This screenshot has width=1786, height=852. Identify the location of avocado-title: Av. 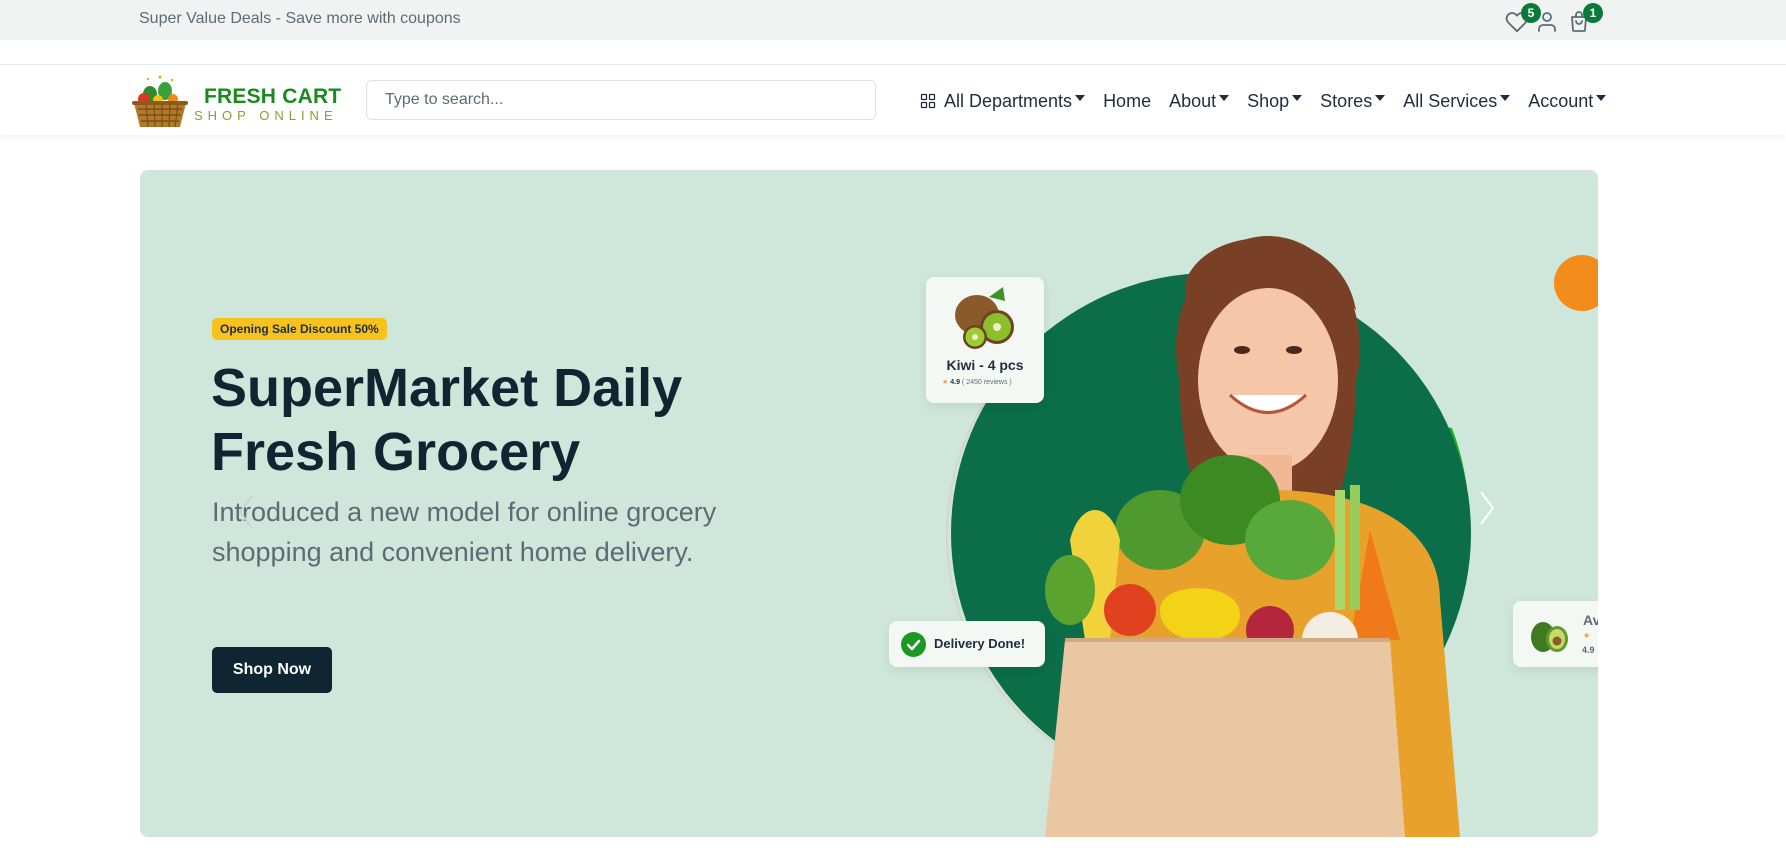
(1590, 620).